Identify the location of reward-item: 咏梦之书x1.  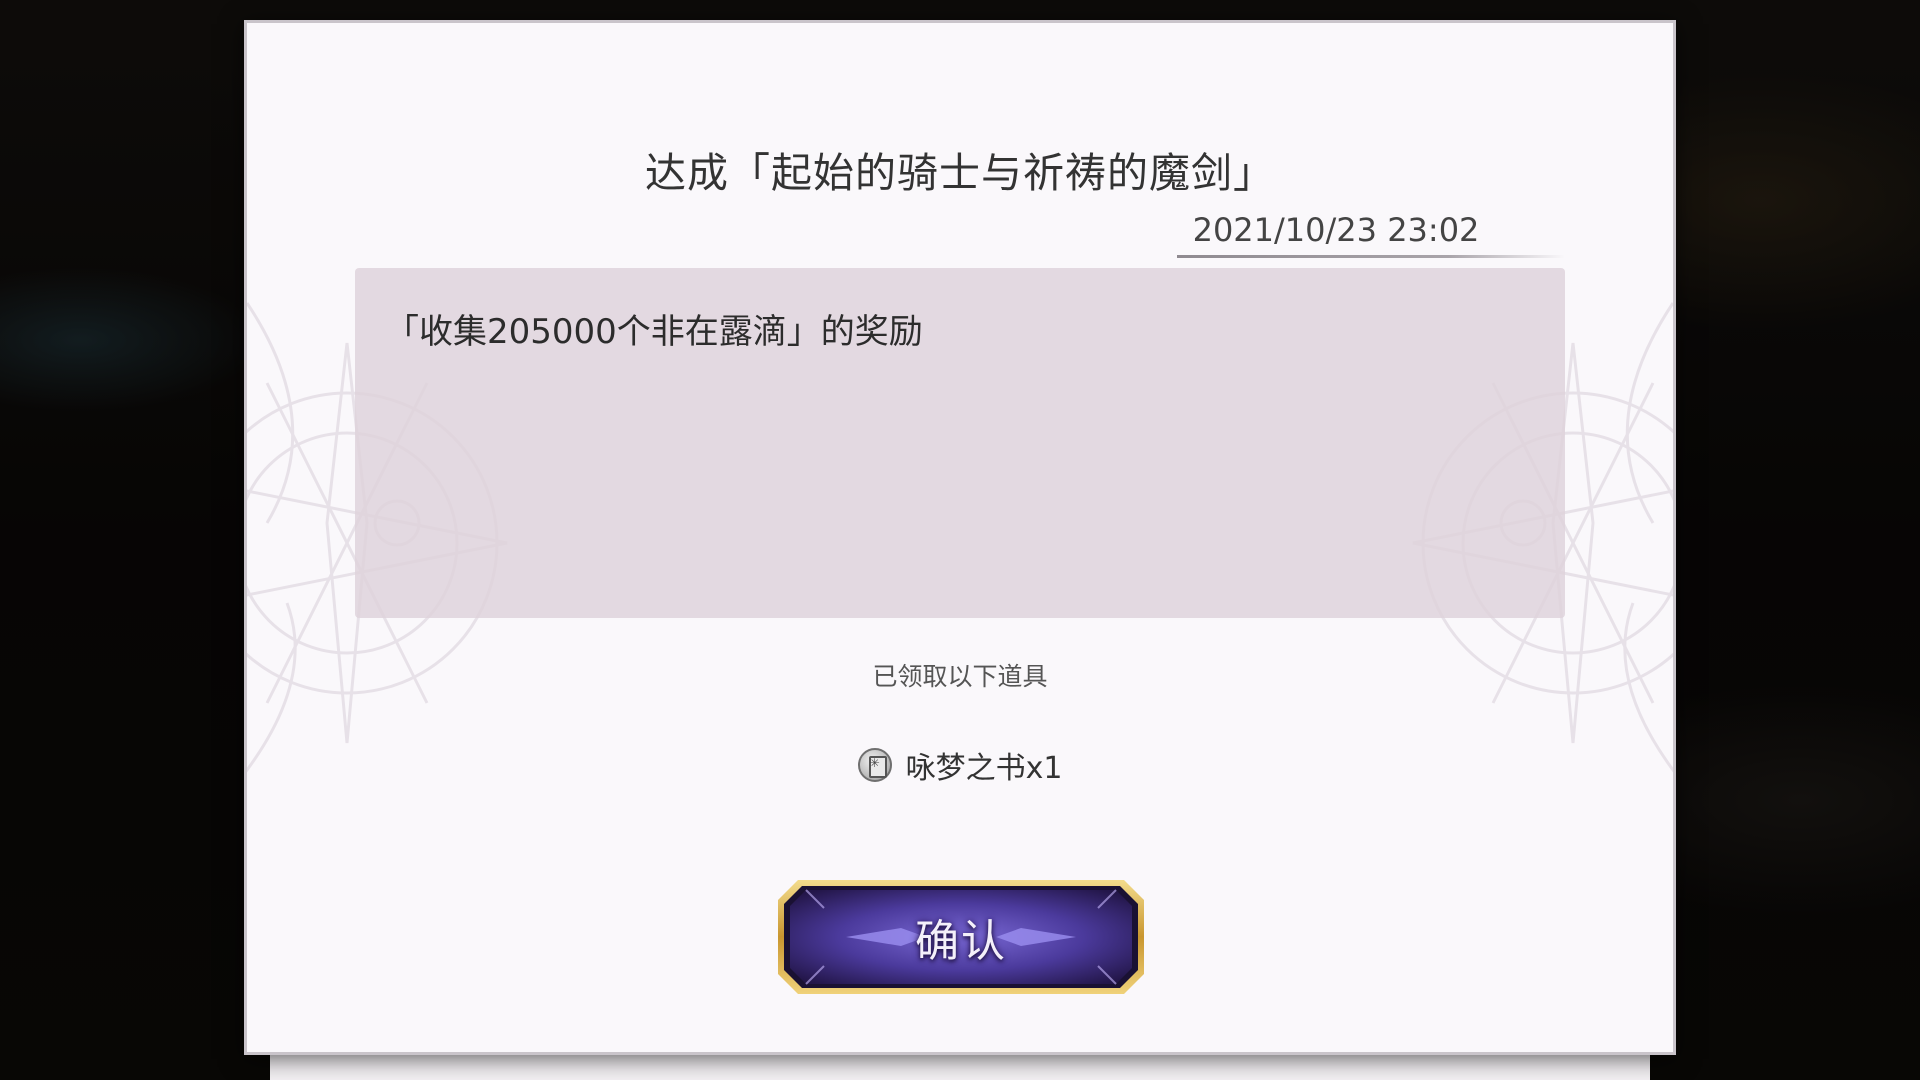
(960, 765).